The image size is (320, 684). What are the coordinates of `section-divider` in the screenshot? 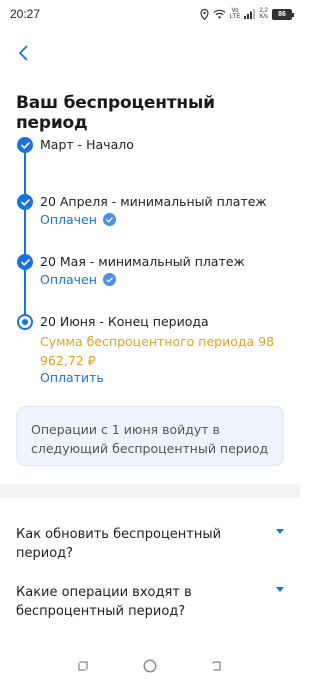 It's located at (150, 491).